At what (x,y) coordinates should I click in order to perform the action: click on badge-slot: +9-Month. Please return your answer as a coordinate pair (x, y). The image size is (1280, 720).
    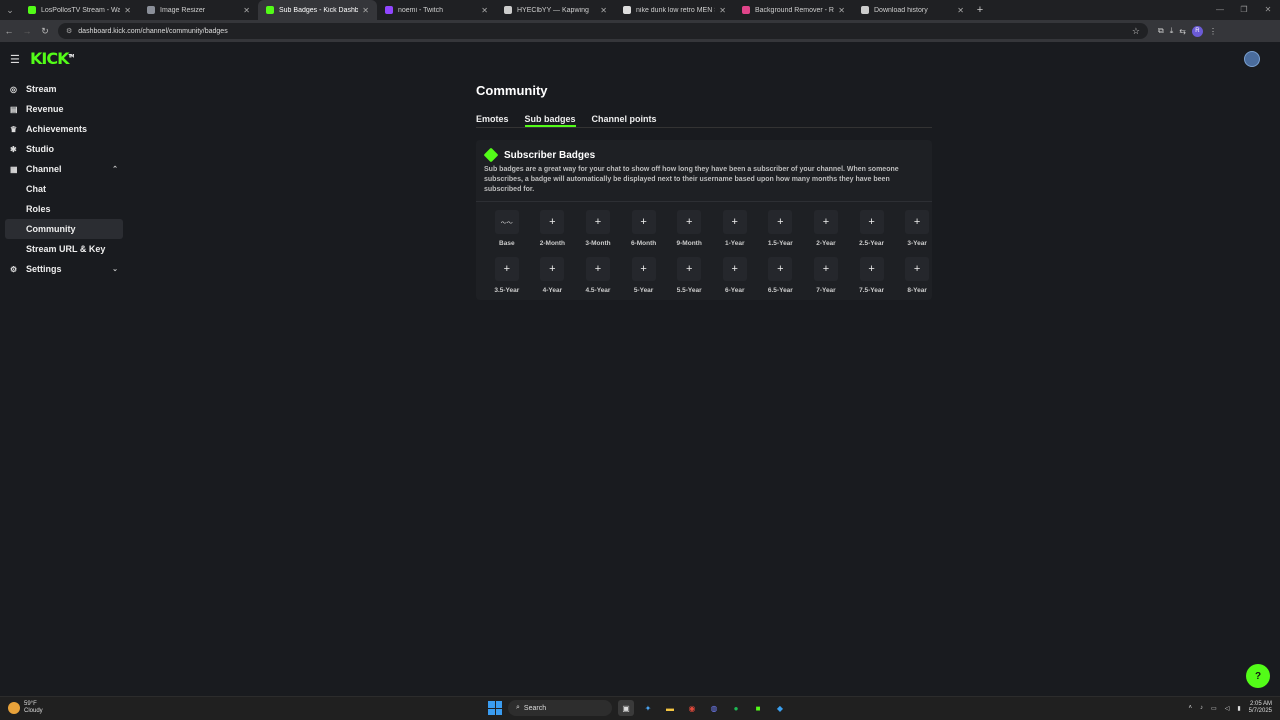
    Looking at the image, I should click on (689, 228).